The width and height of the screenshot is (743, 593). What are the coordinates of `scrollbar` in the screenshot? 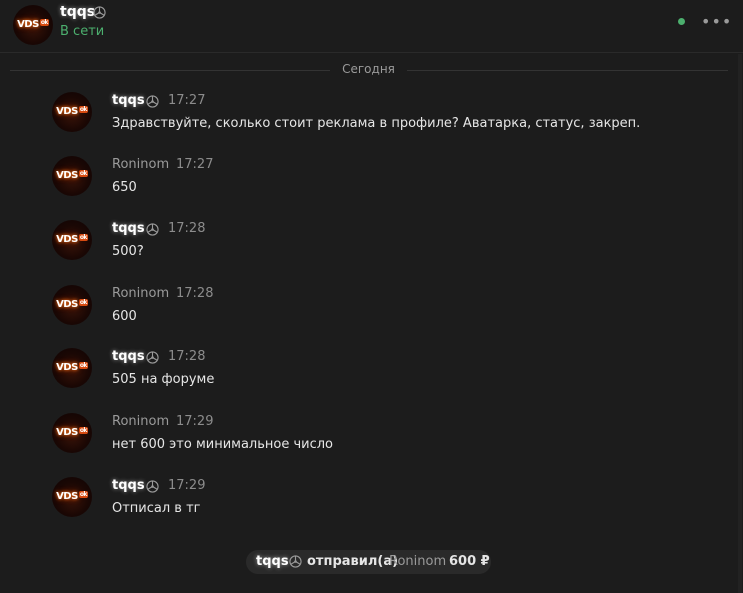 It's located at (740, 323).